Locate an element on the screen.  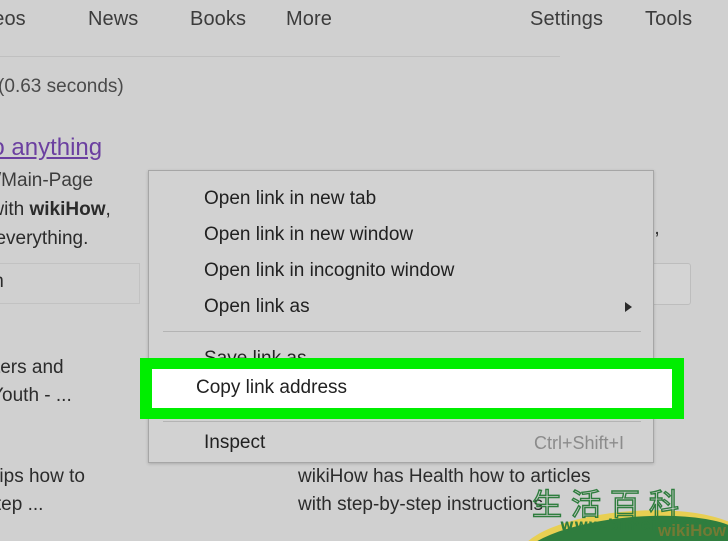
menu-item-inspect: Inspect Ctrl+Shift+I is located at coordinates (402, 443).